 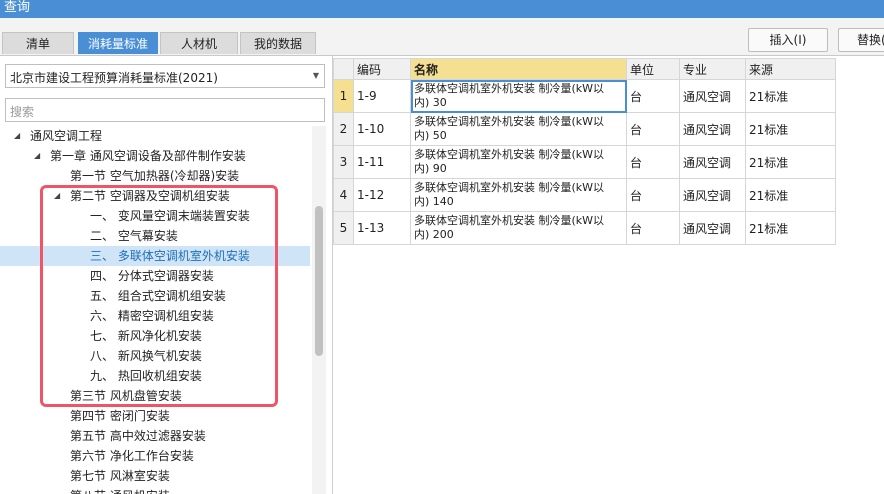 I want to click on cell-name-line2: 内) 50, so click(x=430, y=135).